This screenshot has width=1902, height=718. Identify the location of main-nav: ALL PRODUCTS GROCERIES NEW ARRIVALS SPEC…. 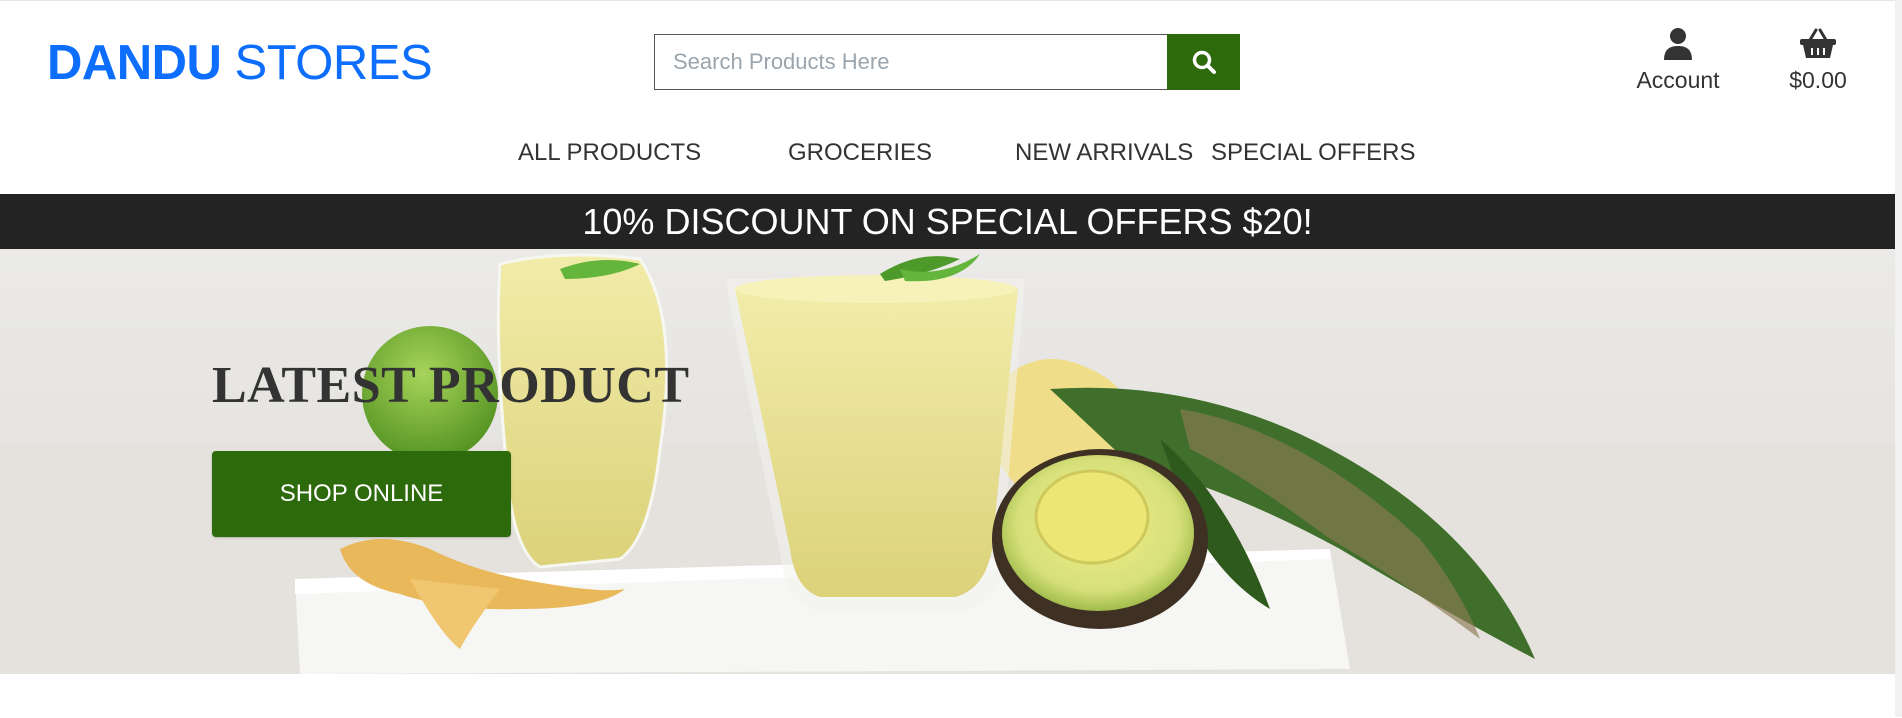
(947, 153).